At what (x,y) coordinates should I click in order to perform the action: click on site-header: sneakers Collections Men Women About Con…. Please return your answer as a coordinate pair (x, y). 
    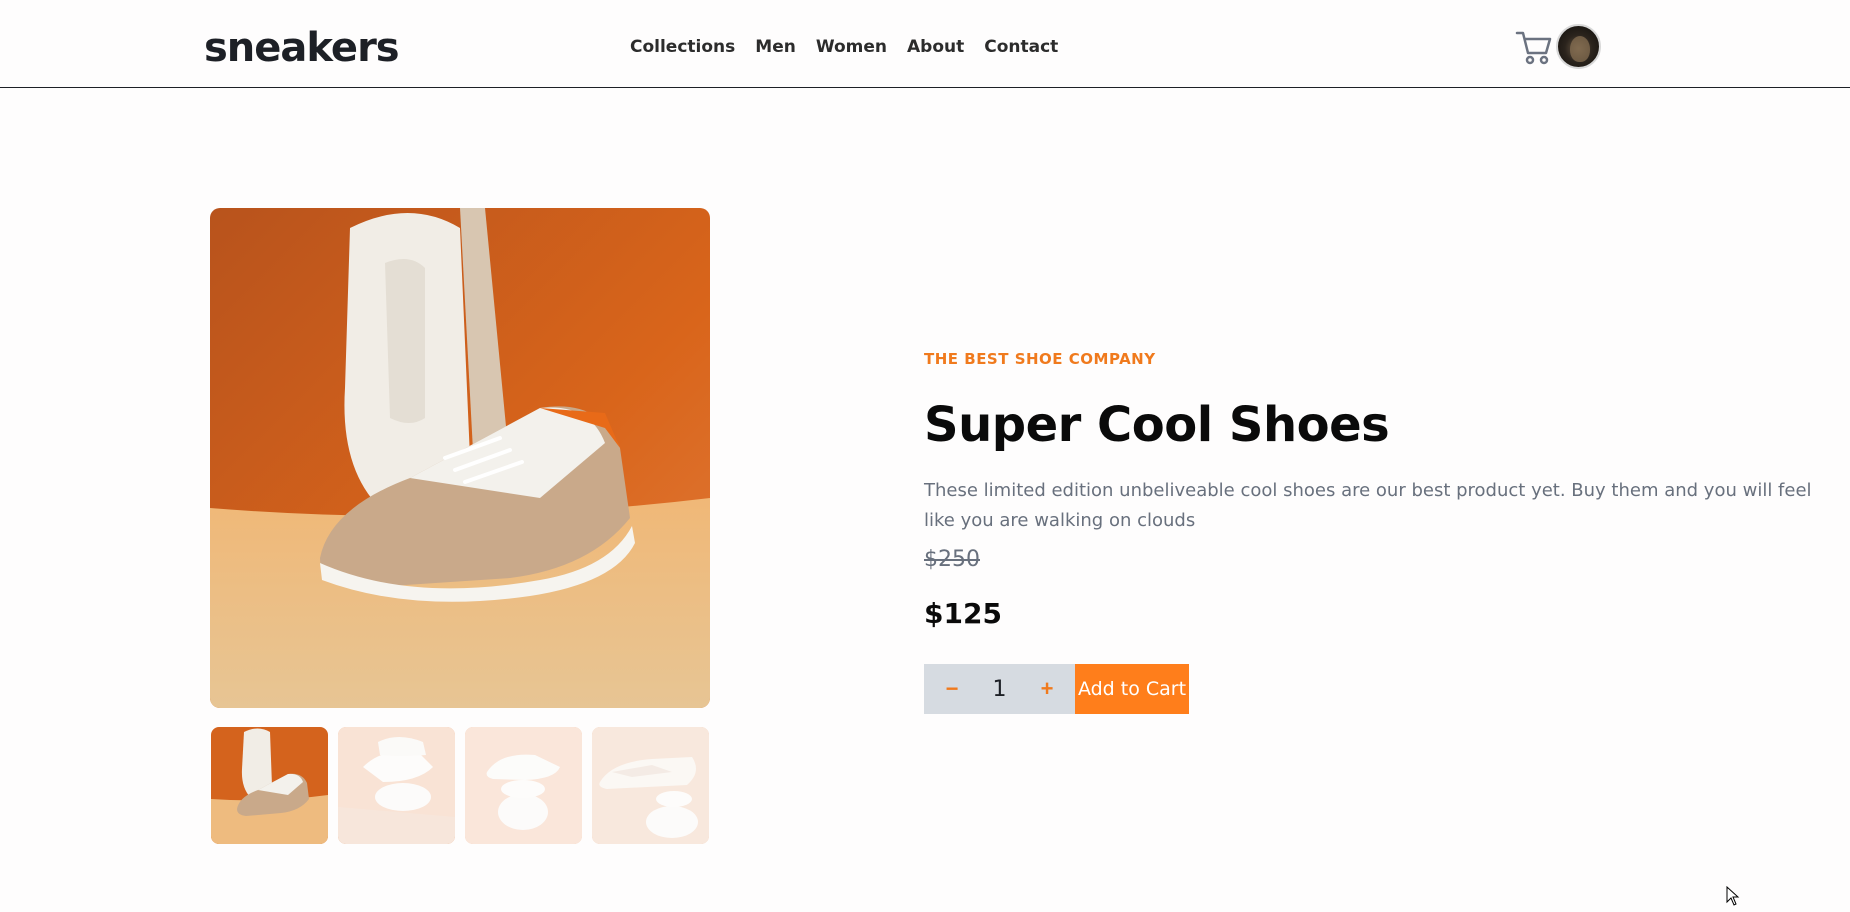
    Looking at the image, I should click on (925, 44).